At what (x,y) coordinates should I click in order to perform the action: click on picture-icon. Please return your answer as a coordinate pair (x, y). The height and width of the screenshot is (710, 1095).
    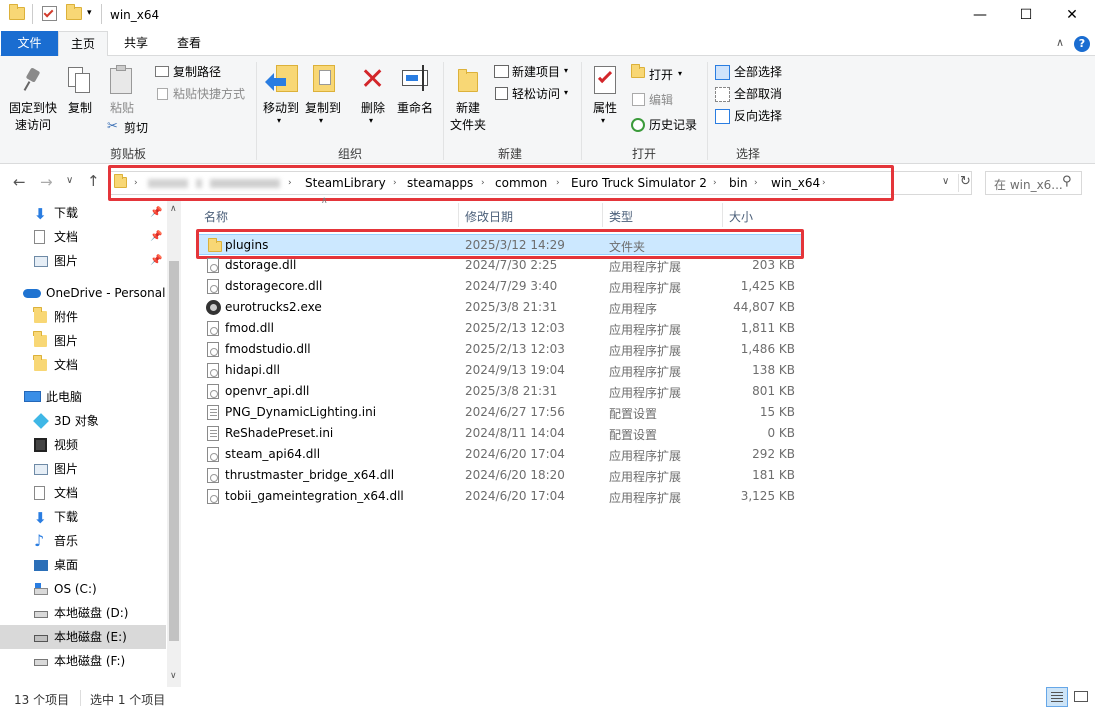
    Looking at the image, I should click on (41, 469).